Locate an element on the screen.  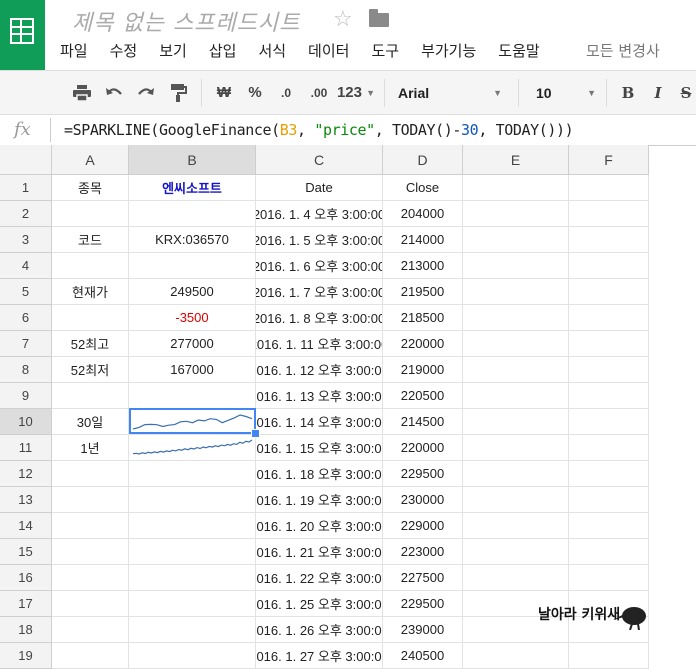
cell-f4 is located at coordinates (609, 266).